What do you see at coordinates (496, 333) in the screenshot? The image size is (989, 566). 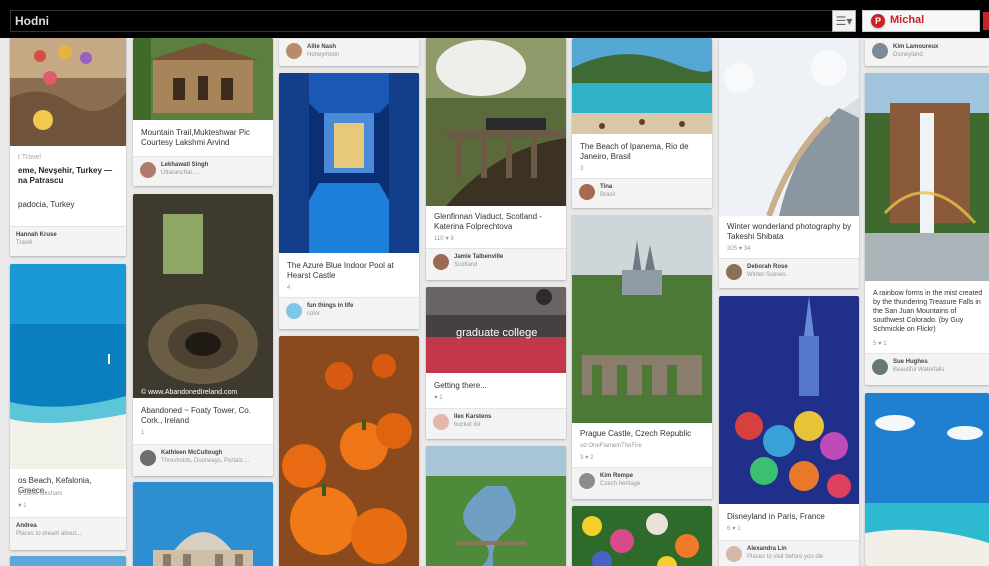 I see `pin-overlay-text: graduate college` at bounding box center [496, 333].